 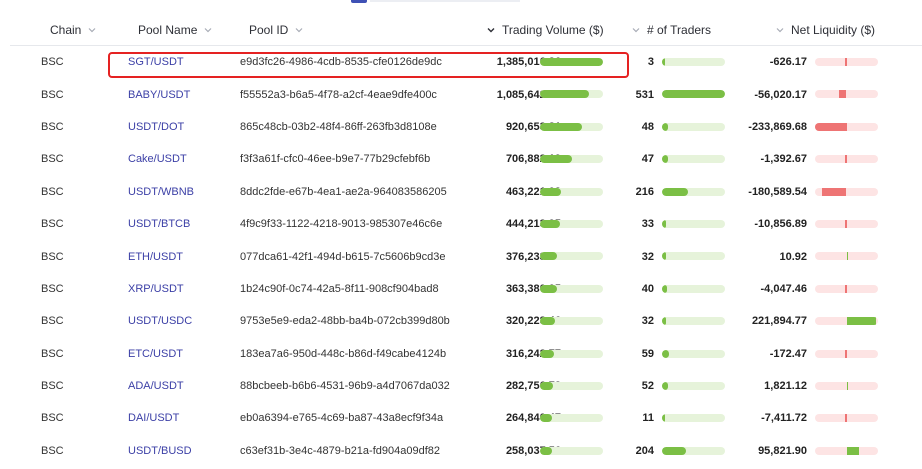 What do you see at coordinates (647, 224) in the screenshot?
I see `traders-value: 33` at bounding box center [647, 224].